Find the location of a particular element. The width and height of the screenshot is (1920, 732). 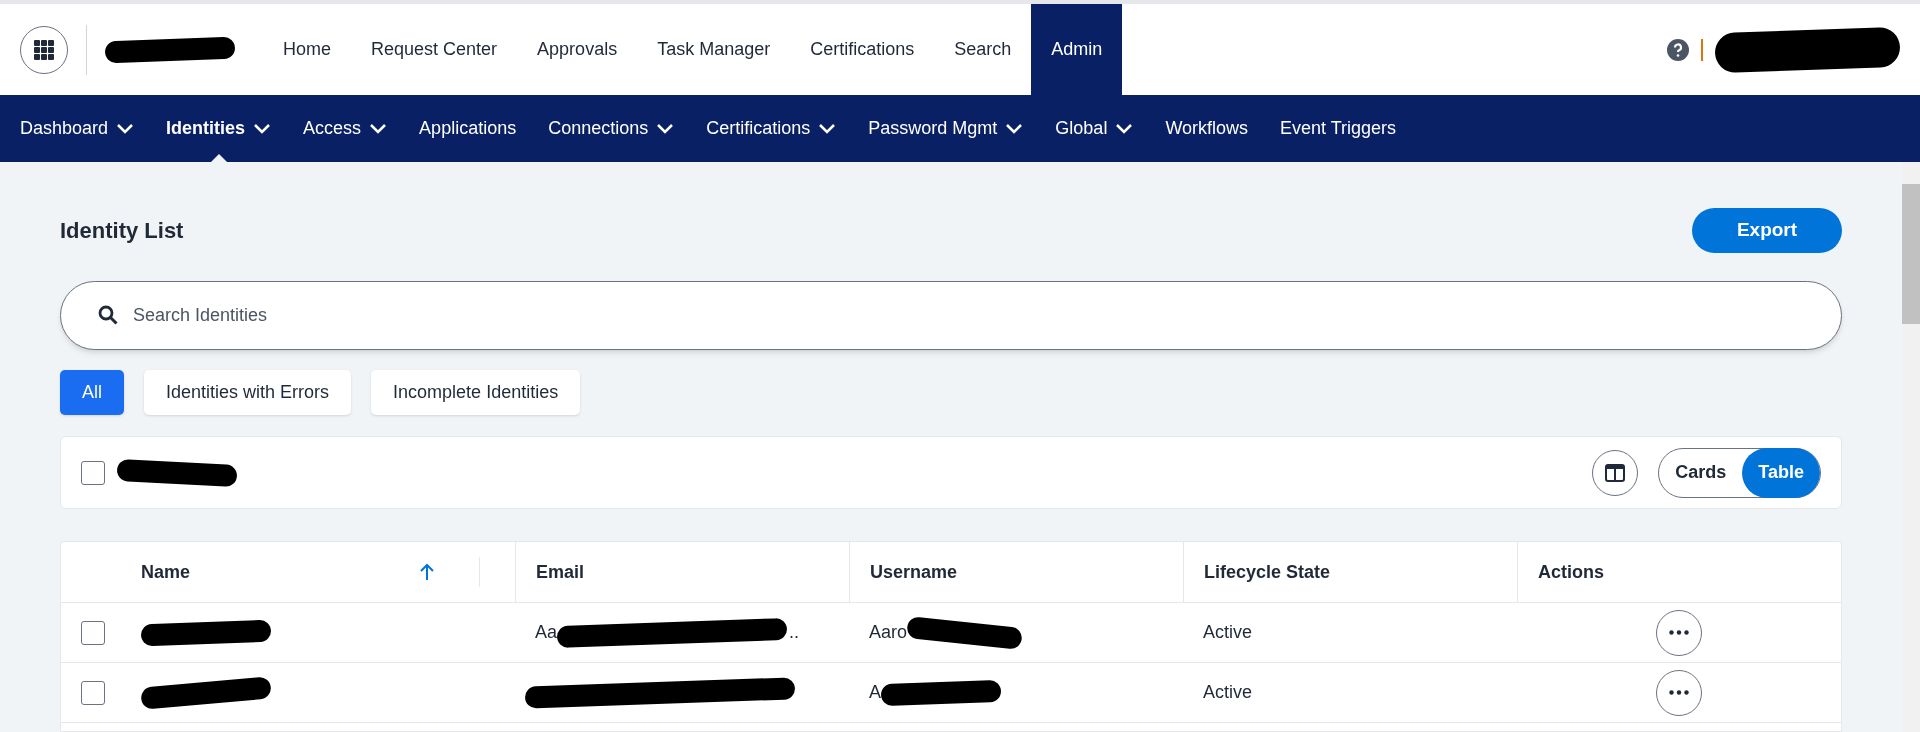

table-cell-text: .. is located at coordinates (794, 632).